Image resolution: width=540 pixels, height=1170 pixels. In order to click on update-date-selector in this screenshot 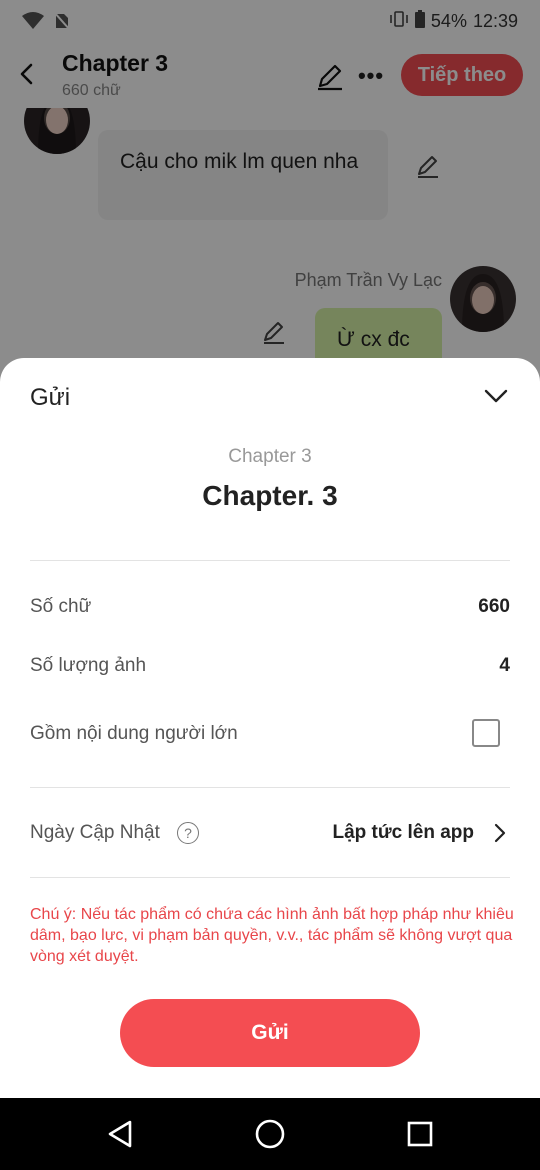, I will do `click(500, 833)`.